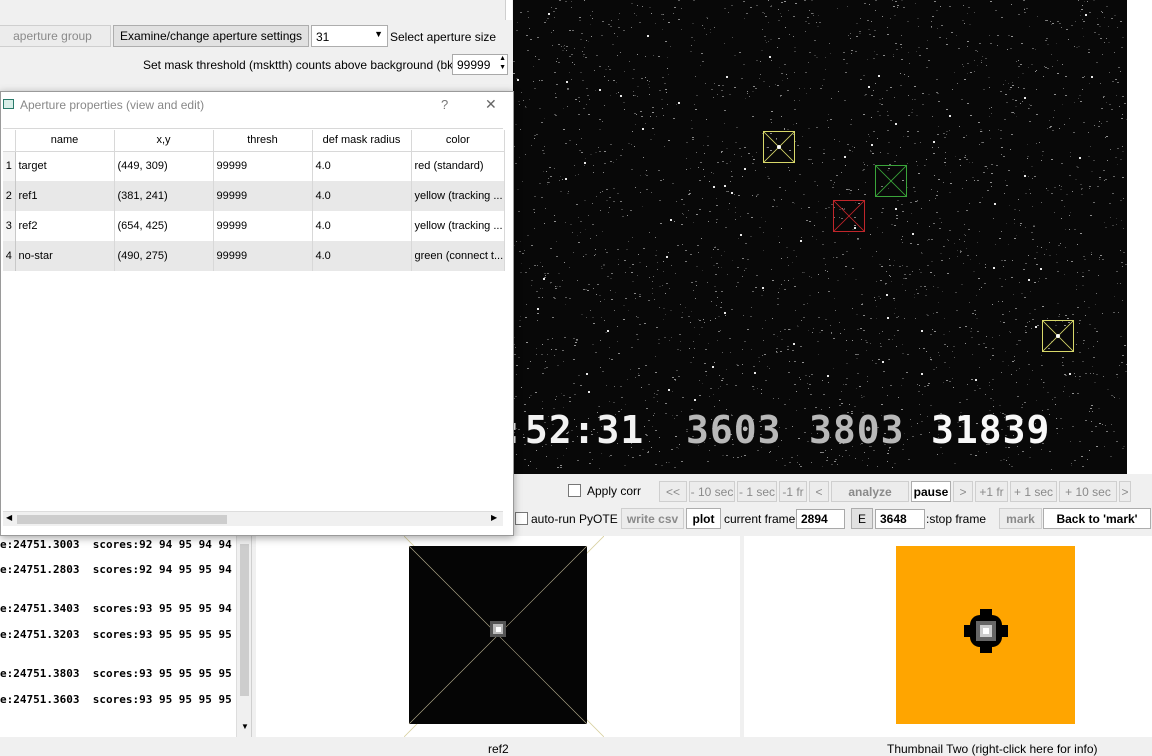 The width and height of the screenshot is (1152, 756). Describe the element at coordinates (703, 518) in the screenshot. I see `plot-button: plot` at that location.